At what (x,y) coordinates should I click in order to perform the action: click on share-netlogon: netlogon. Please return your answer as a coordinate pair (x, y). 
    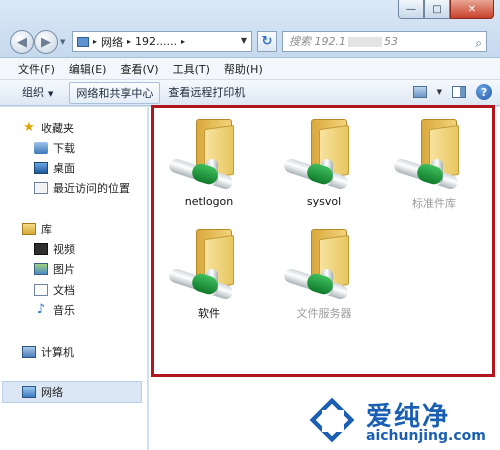
    Looking at the image, I should click on (209, 165).